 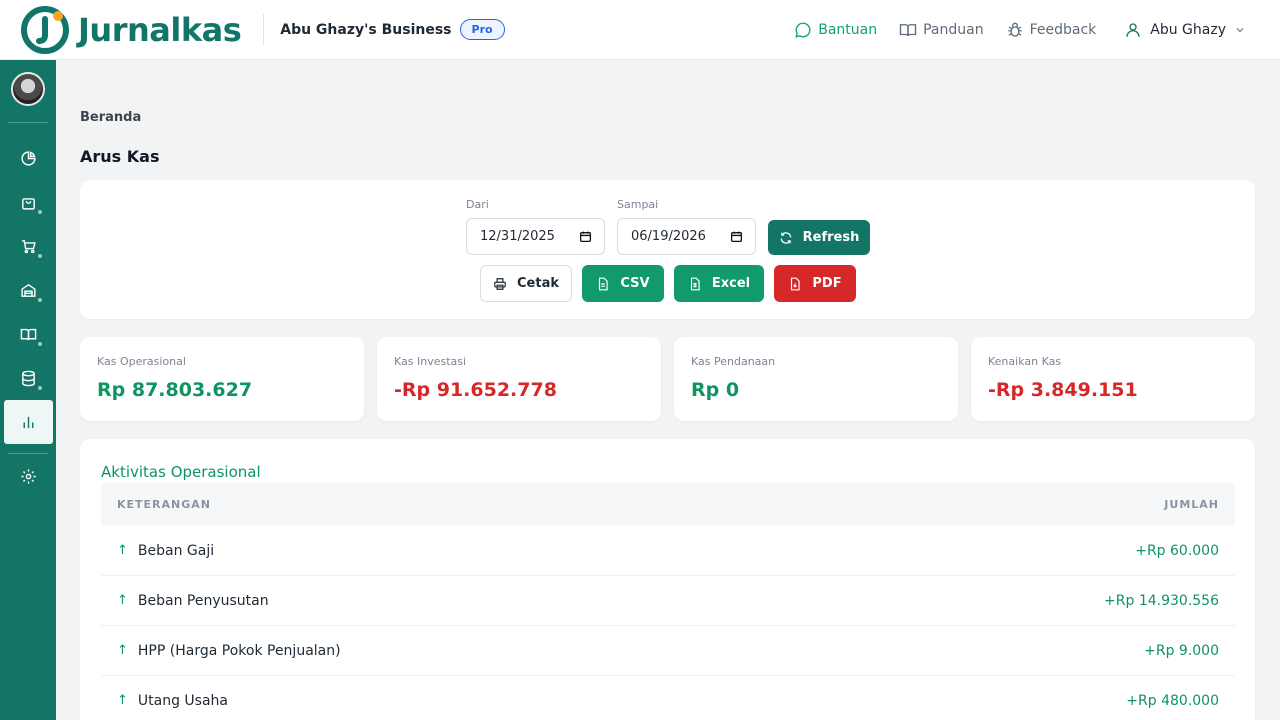 I want to click on pdf-button: PDF, so click(x=815, y=283).